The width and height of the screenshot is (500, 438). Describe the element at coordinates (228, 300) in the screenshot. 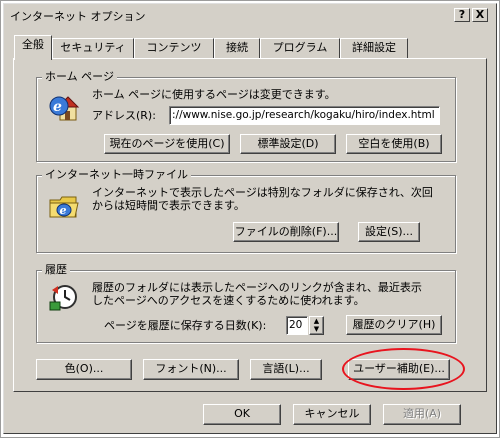

I see `history-description-line2: したページへのアクセスを速くするために使われます。` at that location.